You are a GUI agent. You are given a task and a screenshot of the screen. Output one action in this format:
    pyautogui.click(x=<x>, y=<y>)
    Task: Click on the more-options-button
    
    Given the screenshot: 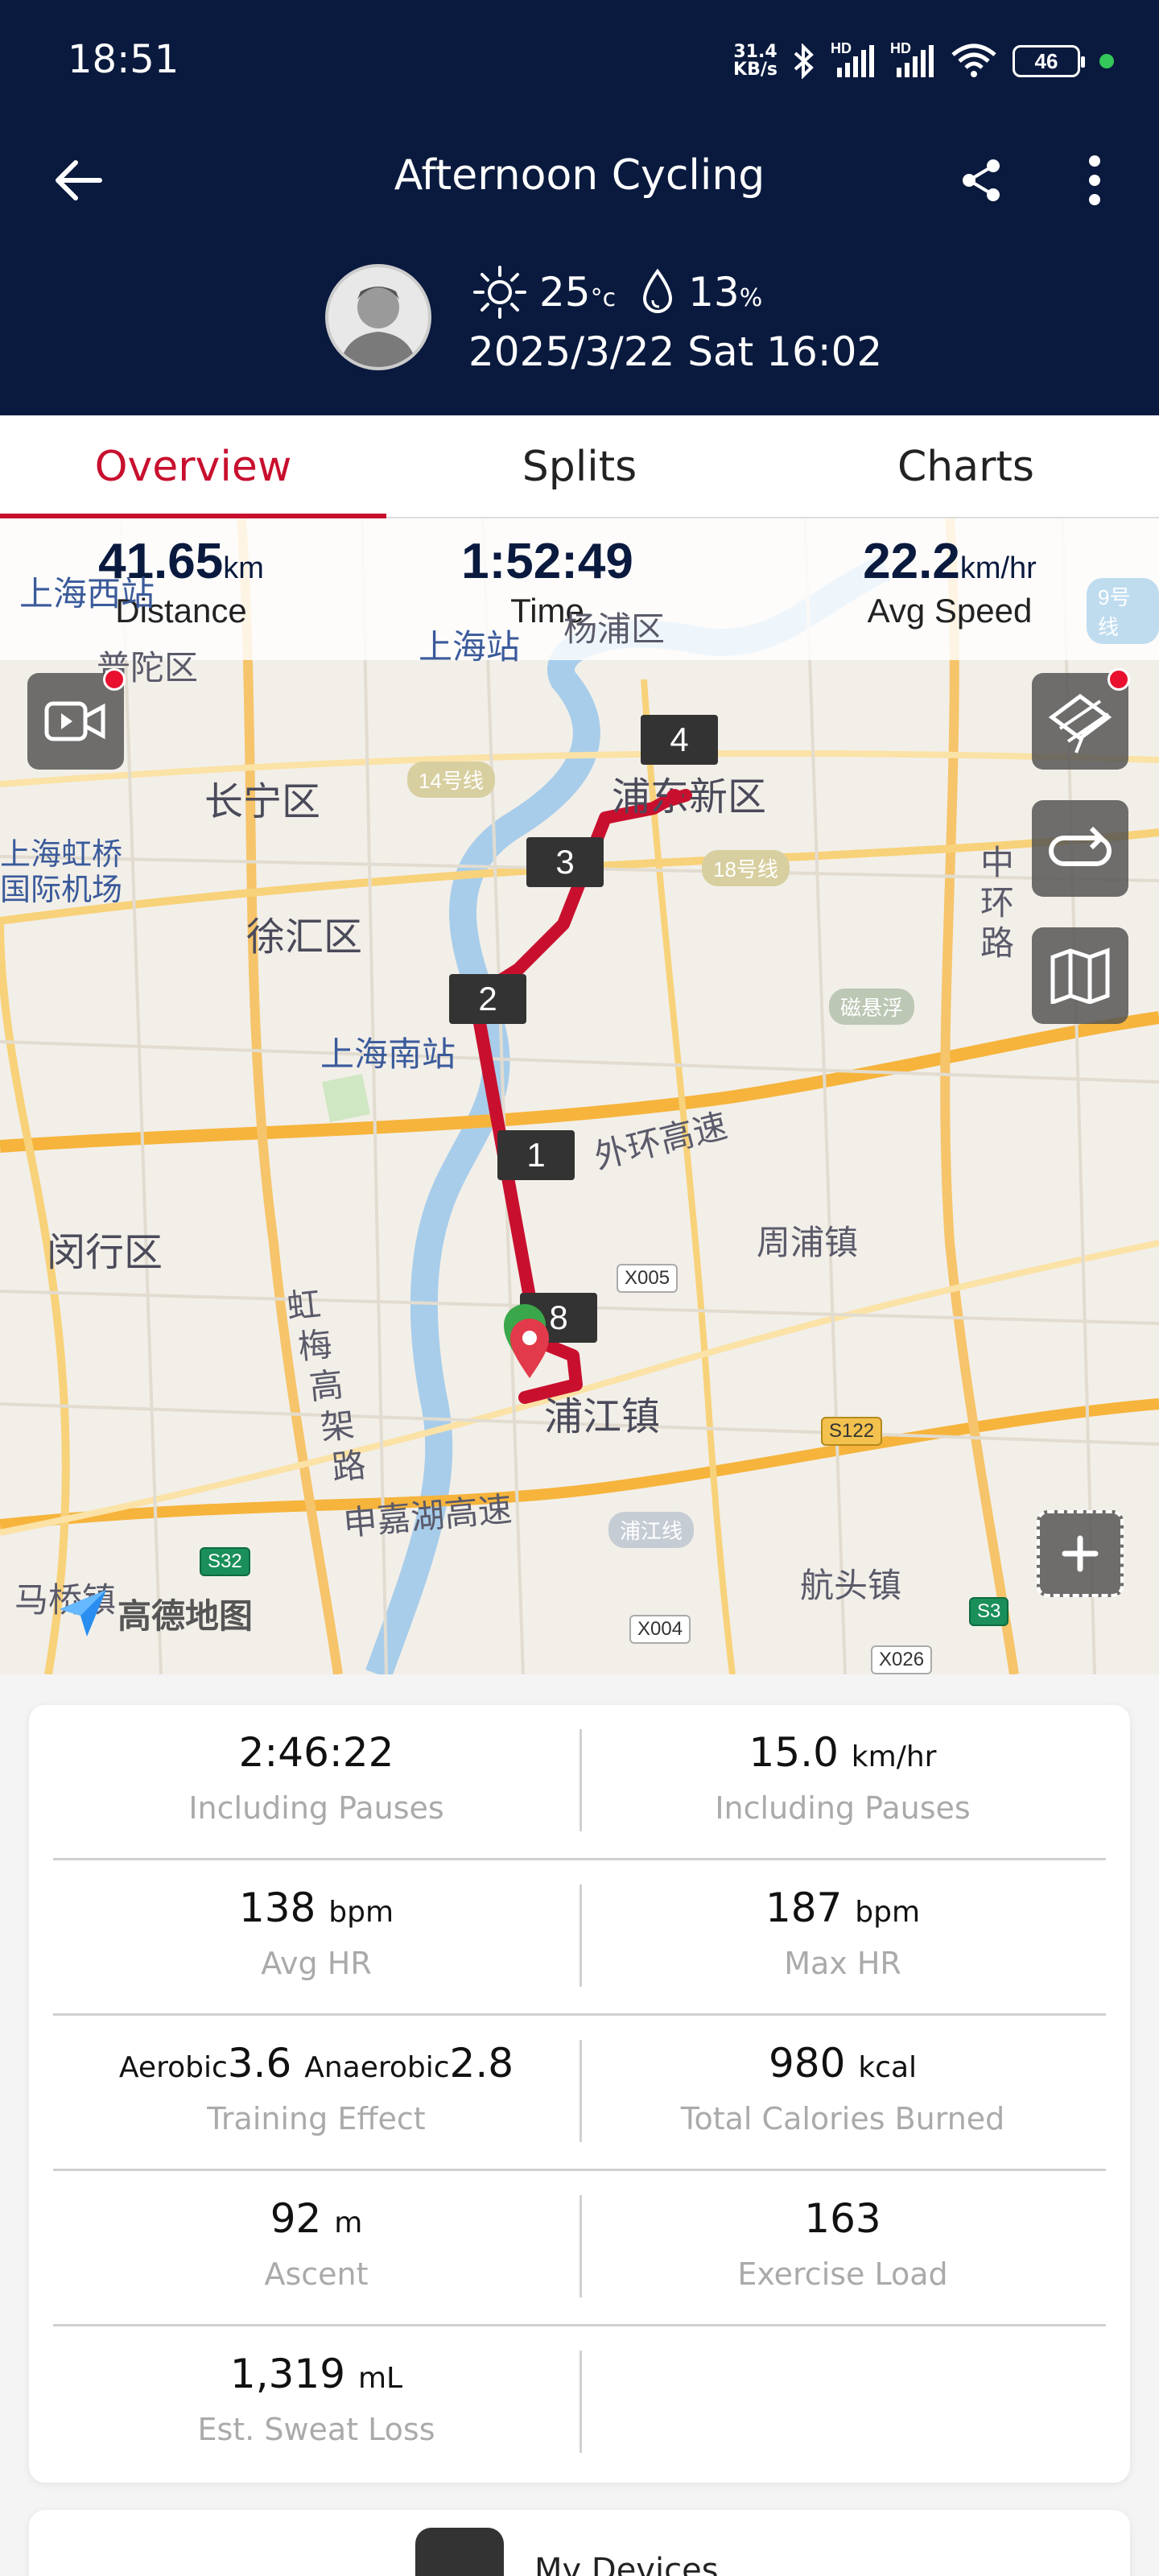 What is the action you would take?
    pyautogui.click(x=1094, y=180)
    